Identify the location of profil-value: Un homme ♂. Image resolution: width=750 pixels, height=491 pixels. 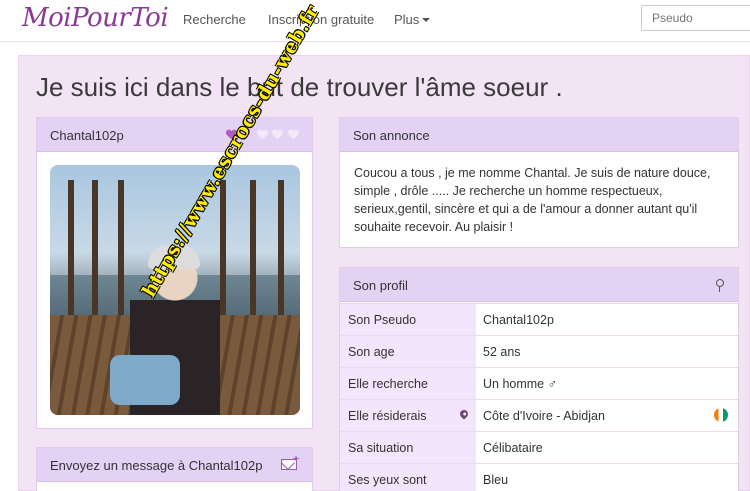
(520, 384).